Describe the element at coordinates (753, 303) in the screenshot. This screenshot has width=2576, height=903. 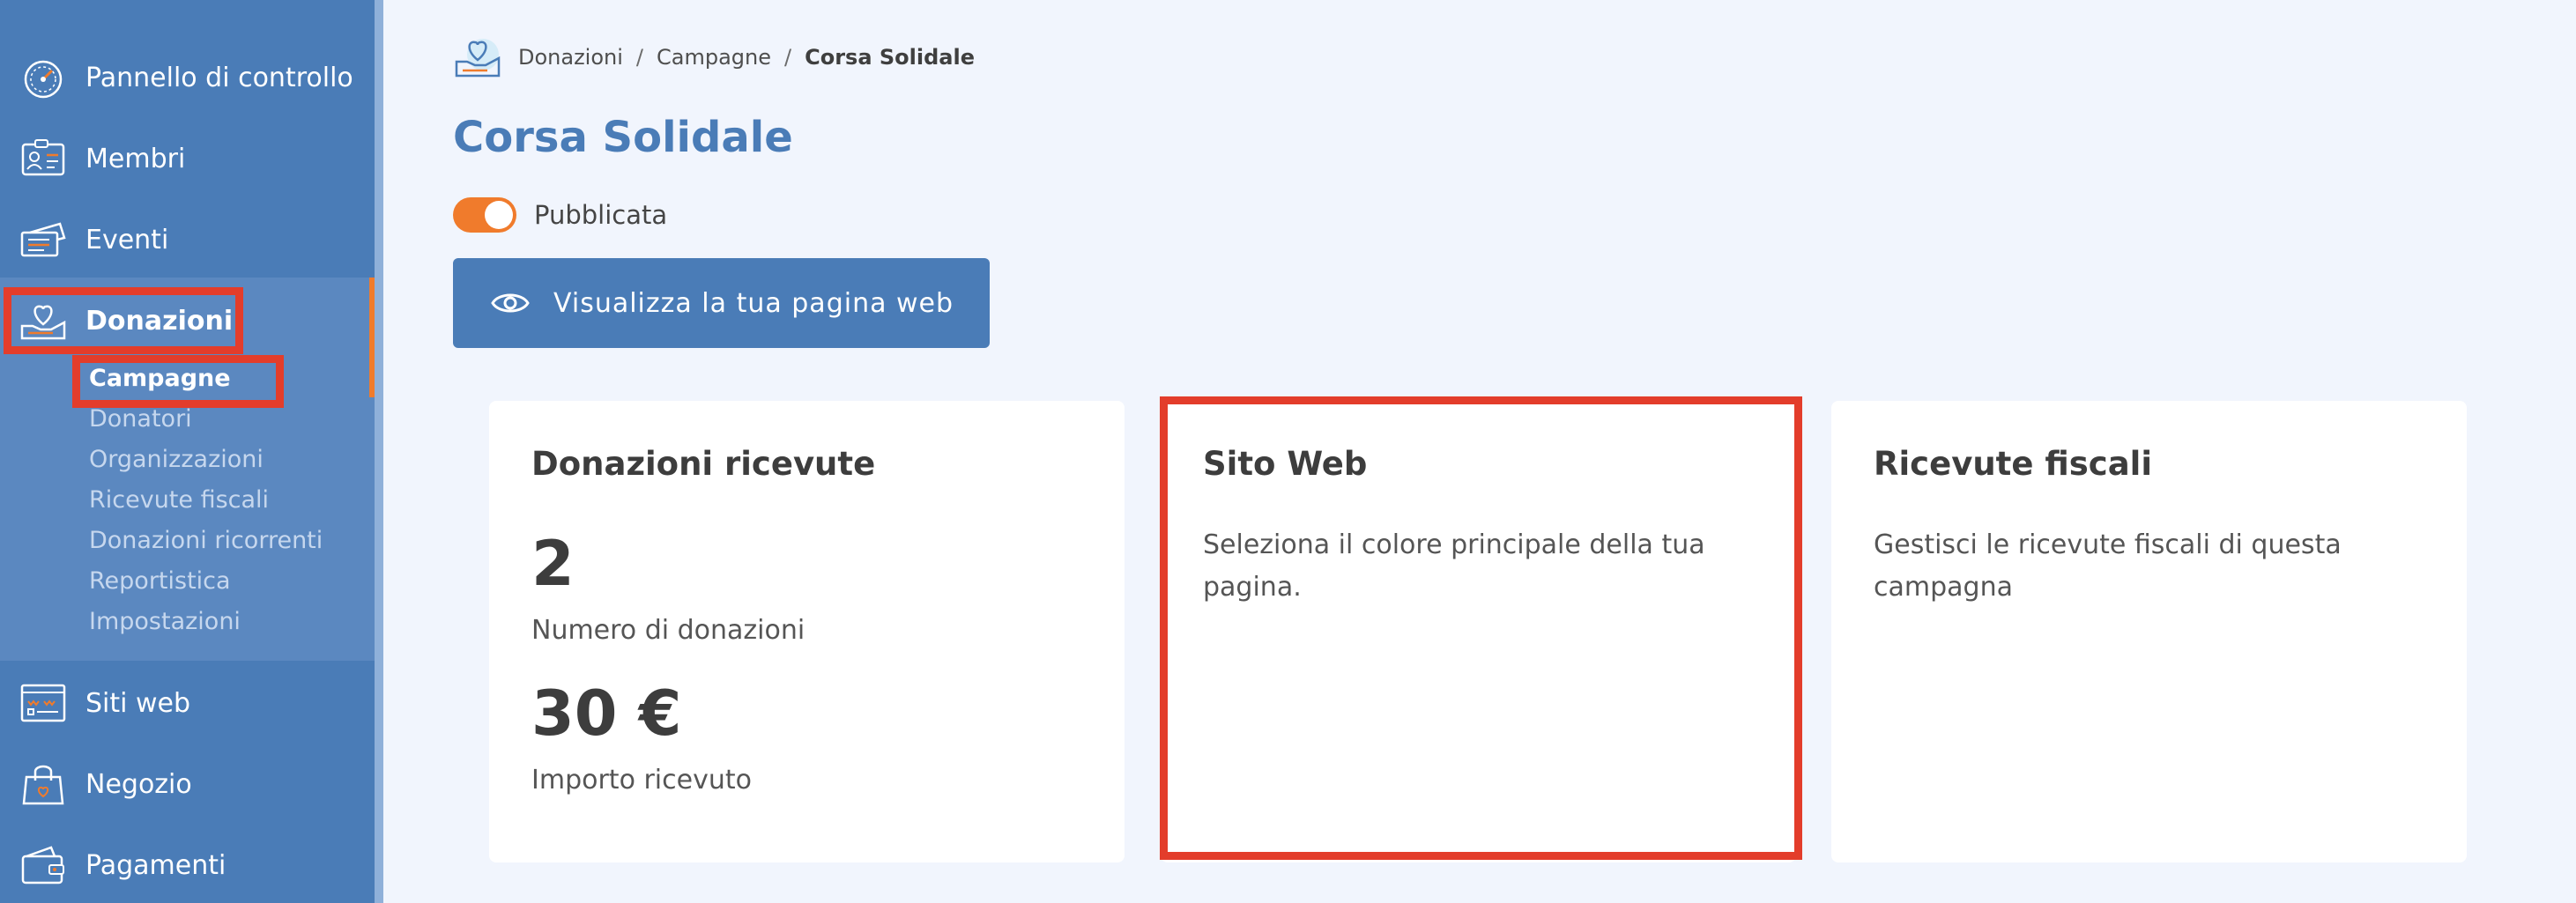
I see `view-web-page-label: Visualizza la tua pagina web` at that location.